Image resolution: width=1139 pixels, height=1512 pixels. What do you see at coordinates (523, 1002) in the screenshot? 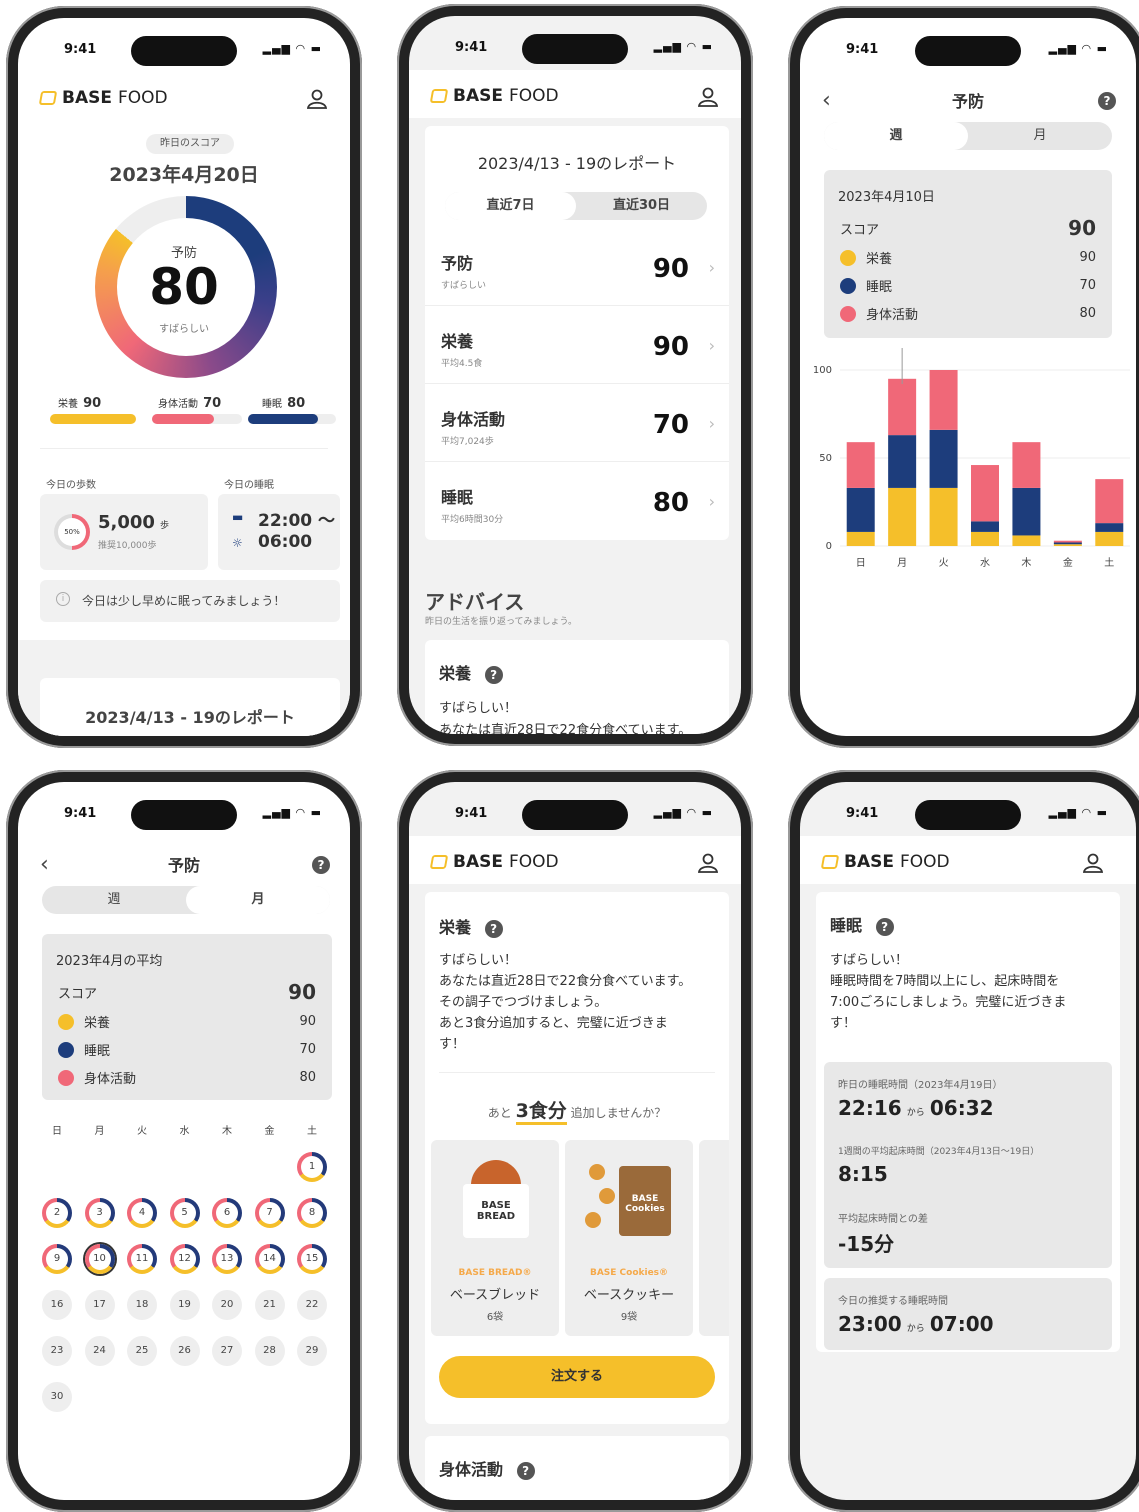
I see `nutrition-line-3: その調子でつづけましょう。` at bounding box center [523, 1002].